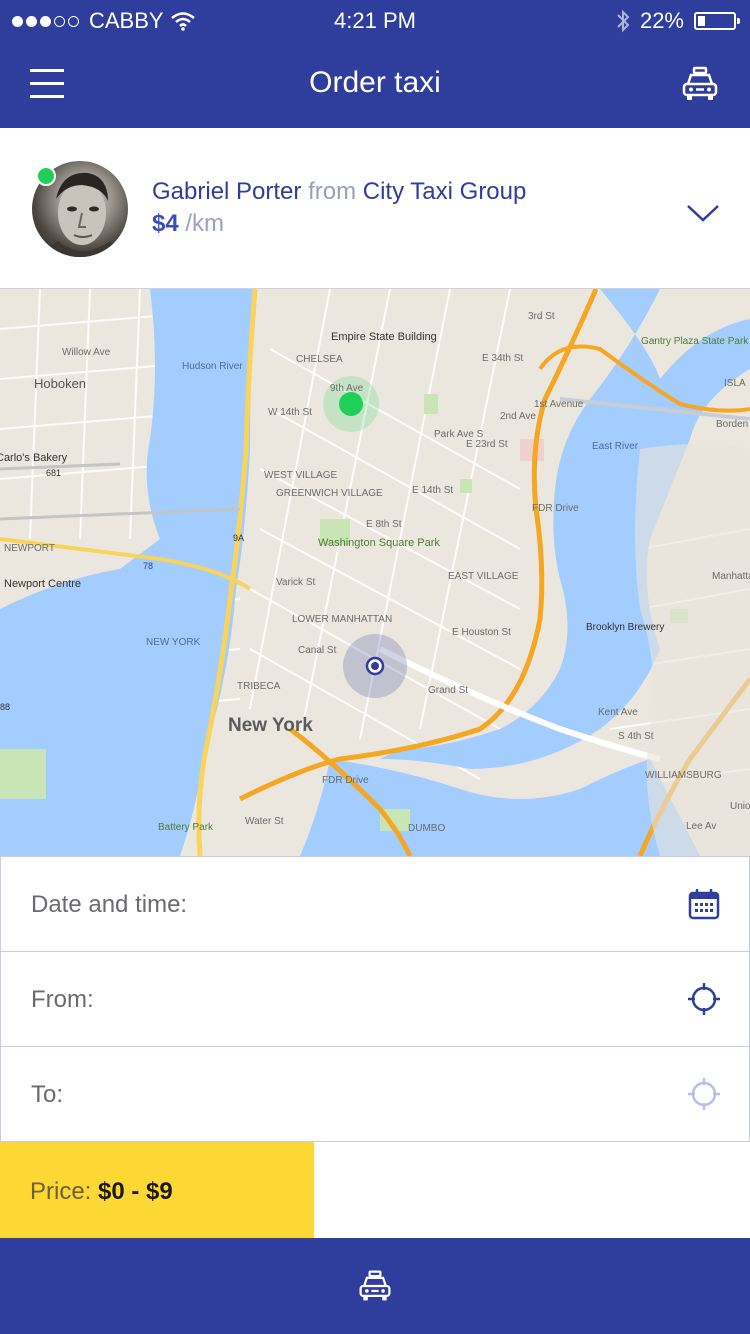  I want to click on map-label-s-4th: S 4th St, so click(636, 736).